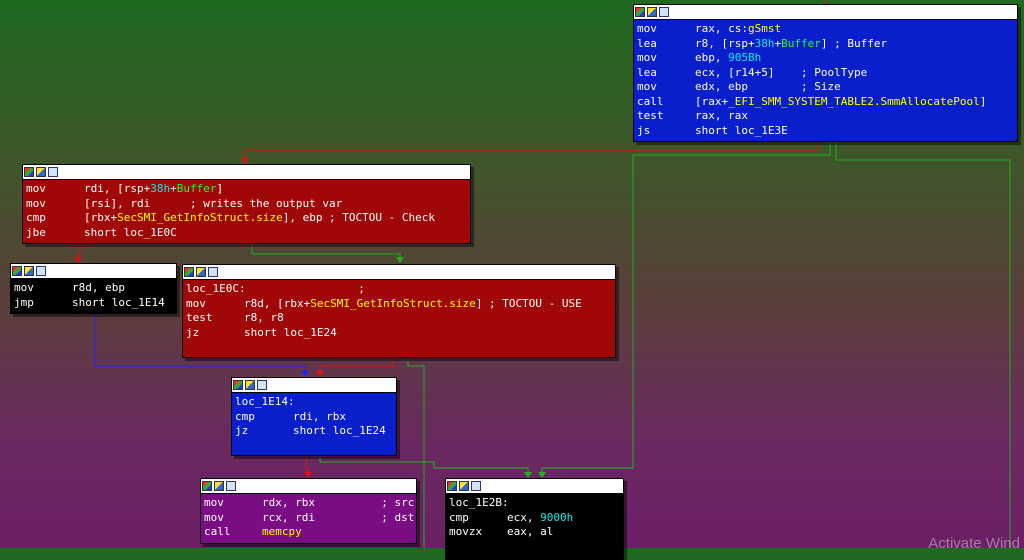  I want to click on code-line: test rax, rax, so click(825, 116).